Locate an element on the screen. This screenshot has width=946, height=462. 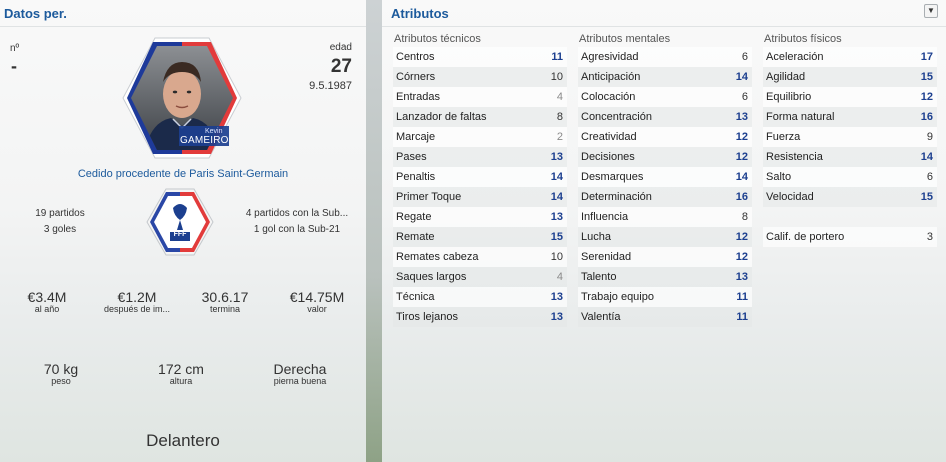
attribute-row: Córners 10 is located at coordinates (480, 77).